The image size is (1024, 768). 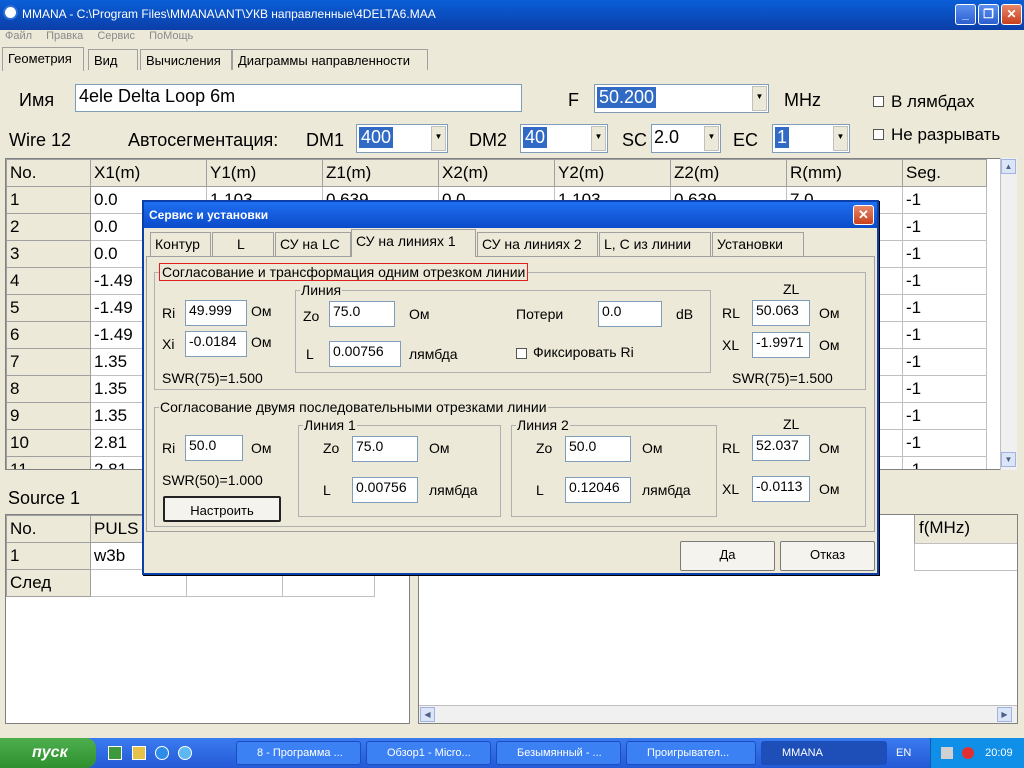 What do you see at coordinates (313, 244) in the screenshot?
I see `dtab-lc: СУ на LC` at bounding box center [313, 244].